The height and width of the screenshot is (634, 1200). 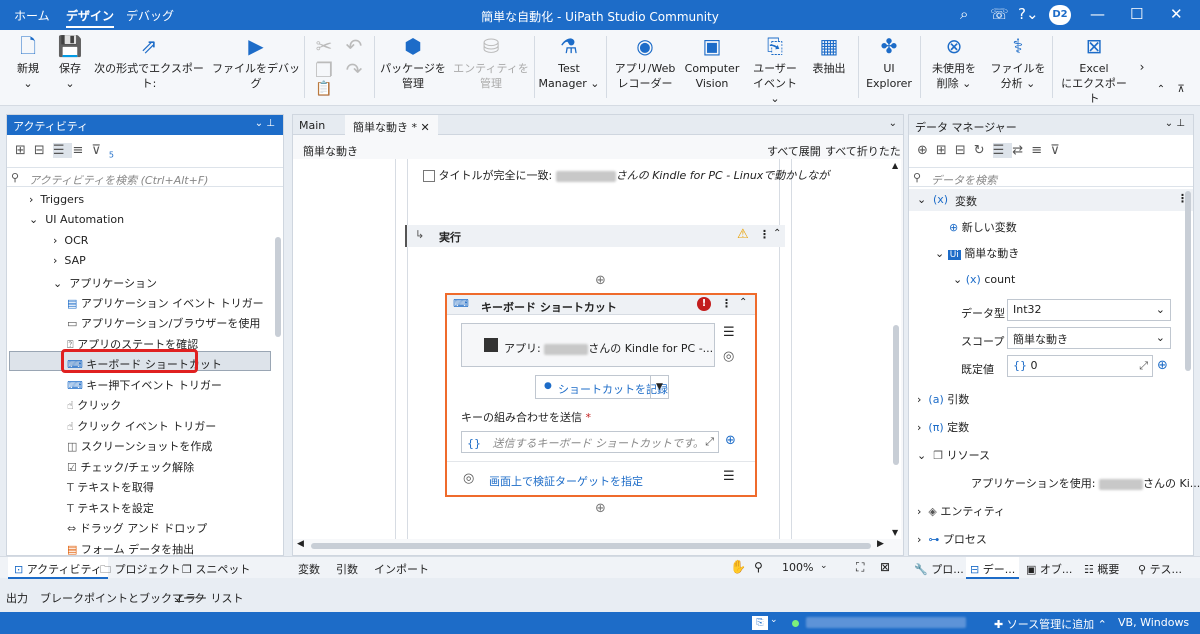 What do you see at coordinates (1136, 14) in the screenshot?
I see `maximize-icon: ☐` at bounding box center [1136, 14].